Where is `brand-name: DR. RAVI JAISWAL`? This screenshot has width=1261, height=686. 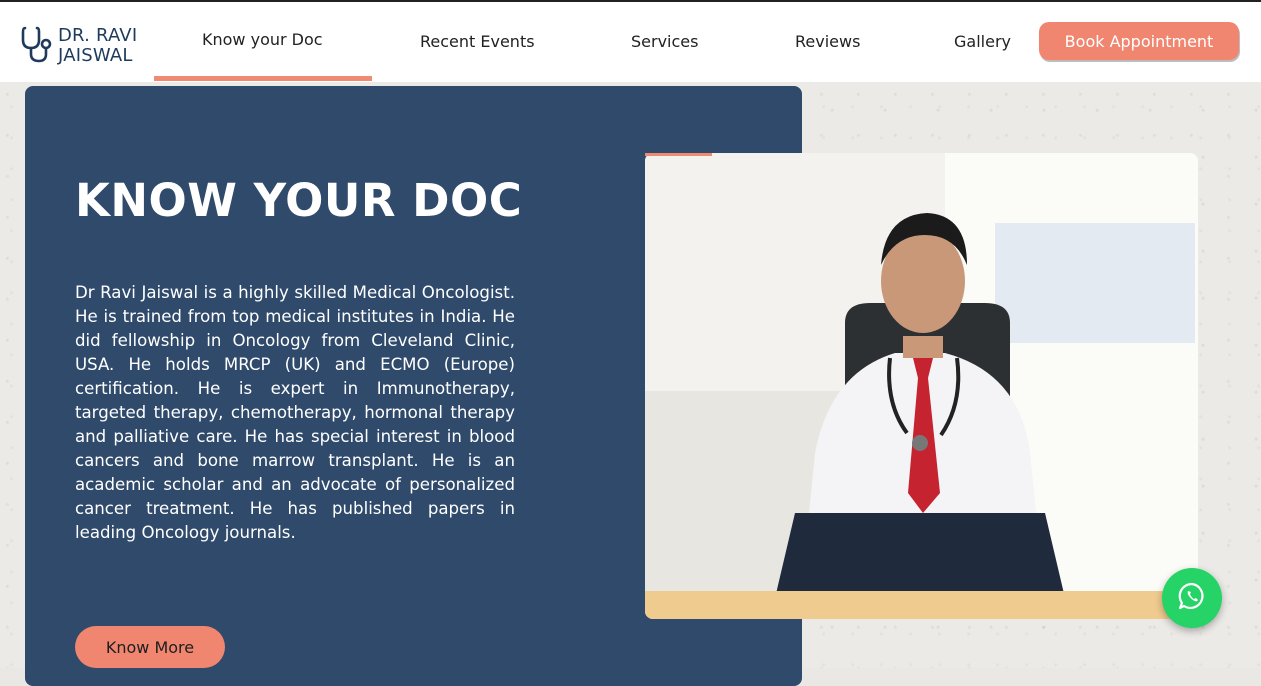 brand-name: DR. RAVI JAISWAL is located at coordinates (97, 46).